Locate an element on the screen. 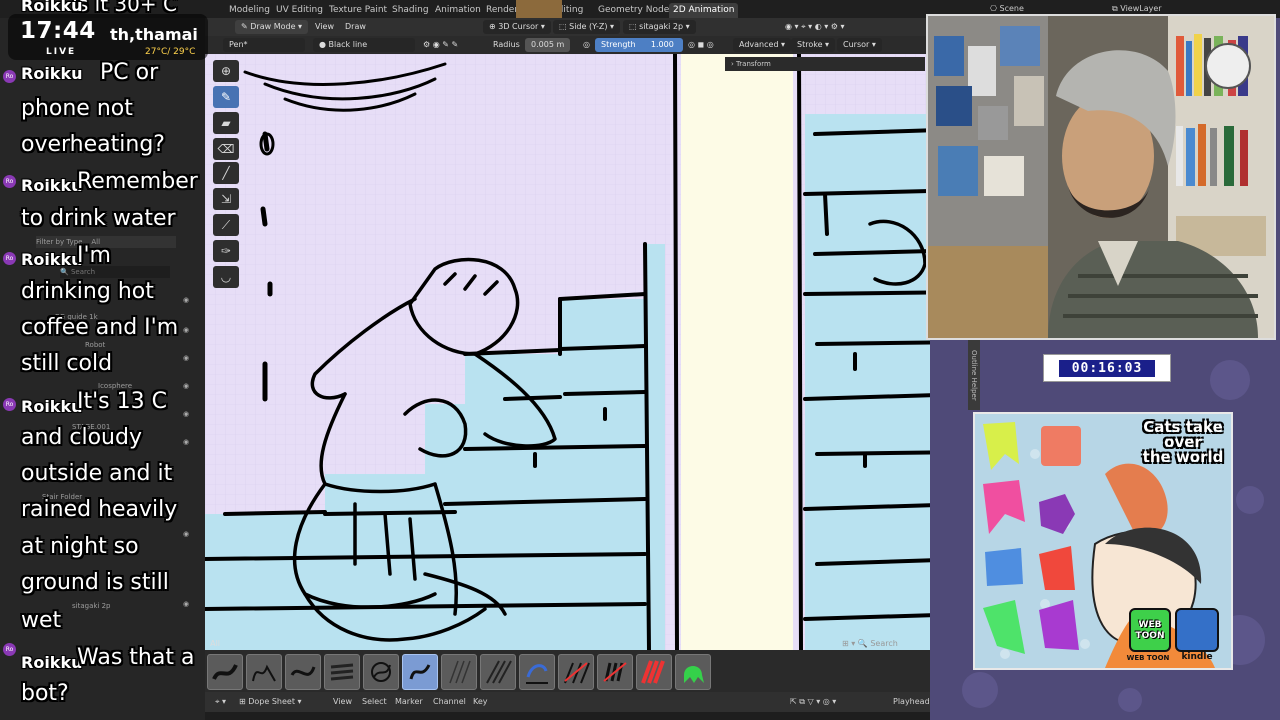 Image resolution: width=1280 pixels, height=720 pixels. outliner-item-robot: Robot is located at coordinates (95, 345).